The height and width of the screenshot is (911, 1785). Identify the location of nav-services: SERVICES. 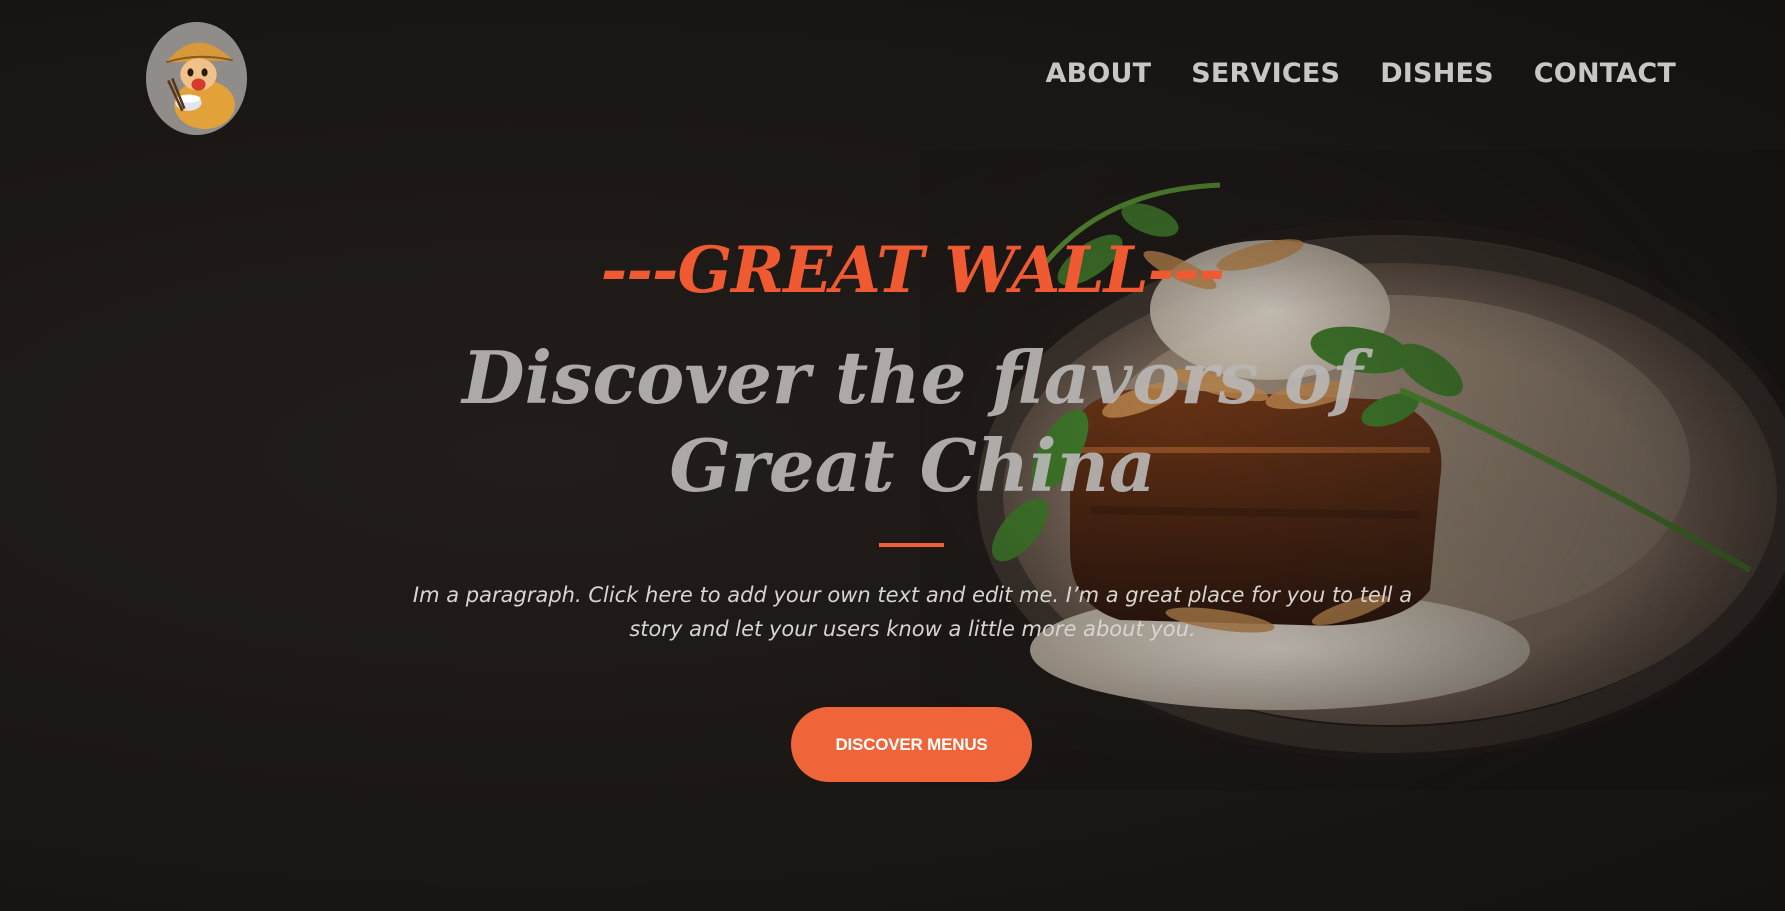
(1265, 73).